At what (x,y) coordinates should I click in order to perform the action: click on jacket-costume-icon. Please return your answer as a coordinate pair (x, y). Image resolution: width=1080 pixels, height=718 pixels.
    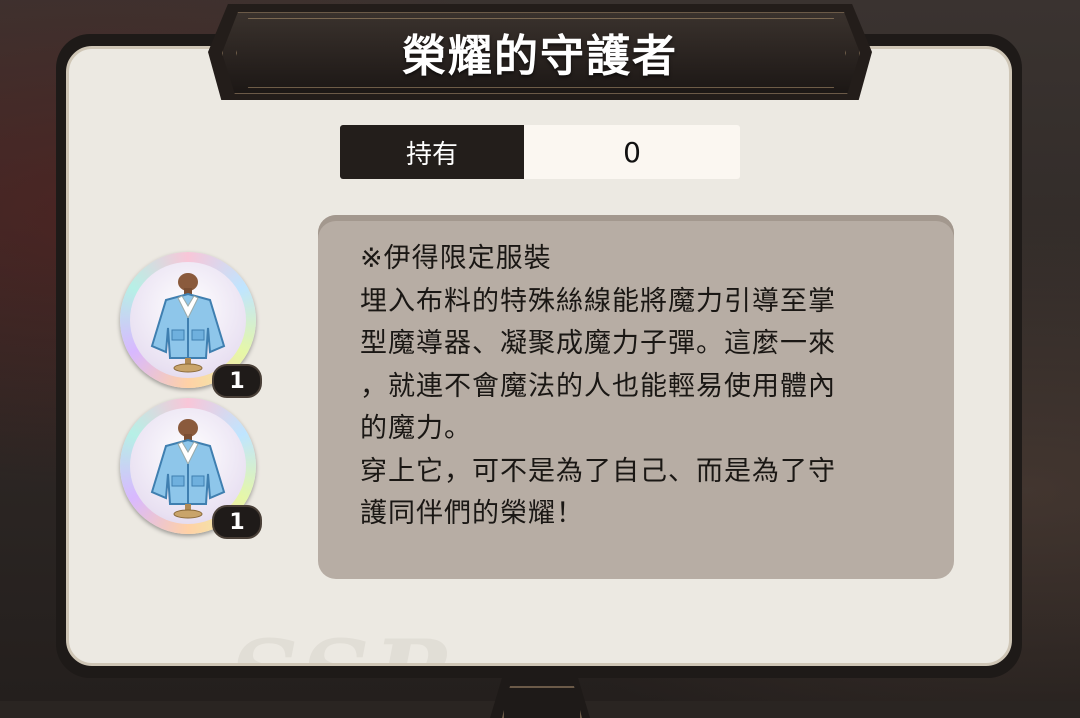
    Looking at the image, I should click on (188, 323).